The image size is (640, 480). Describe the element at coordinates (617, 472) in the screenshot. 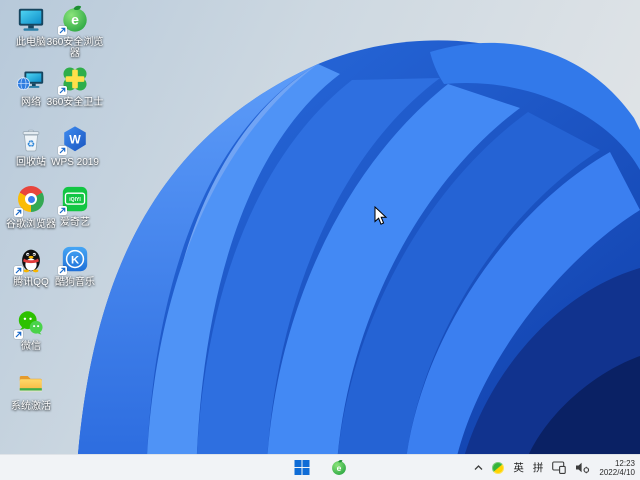

I see `clock-date: 2022/4/10` at that location.